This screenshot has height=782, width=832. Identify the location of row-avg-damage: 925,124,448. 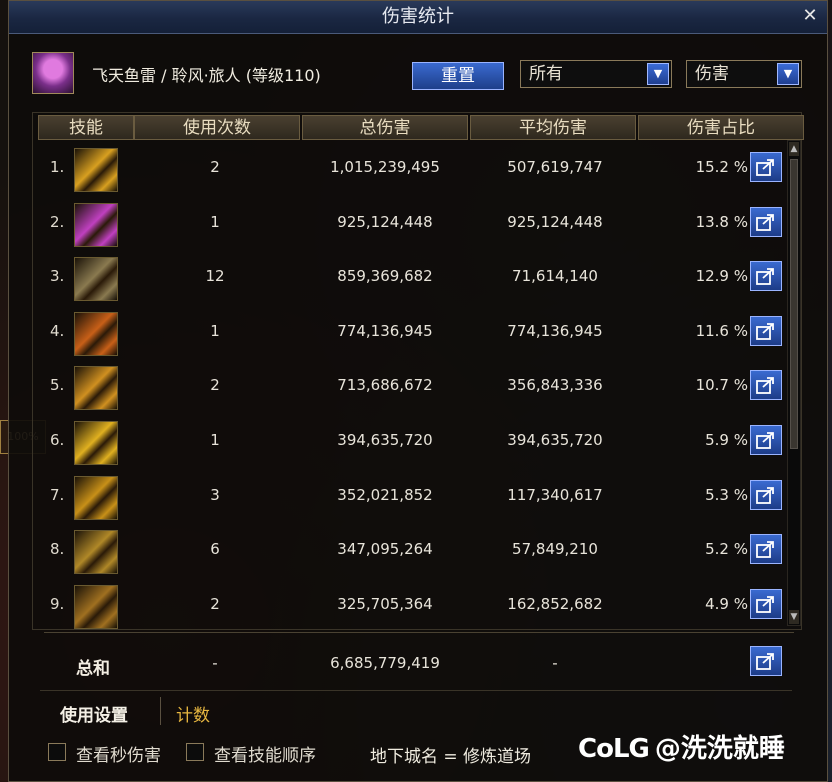
(555, 221).